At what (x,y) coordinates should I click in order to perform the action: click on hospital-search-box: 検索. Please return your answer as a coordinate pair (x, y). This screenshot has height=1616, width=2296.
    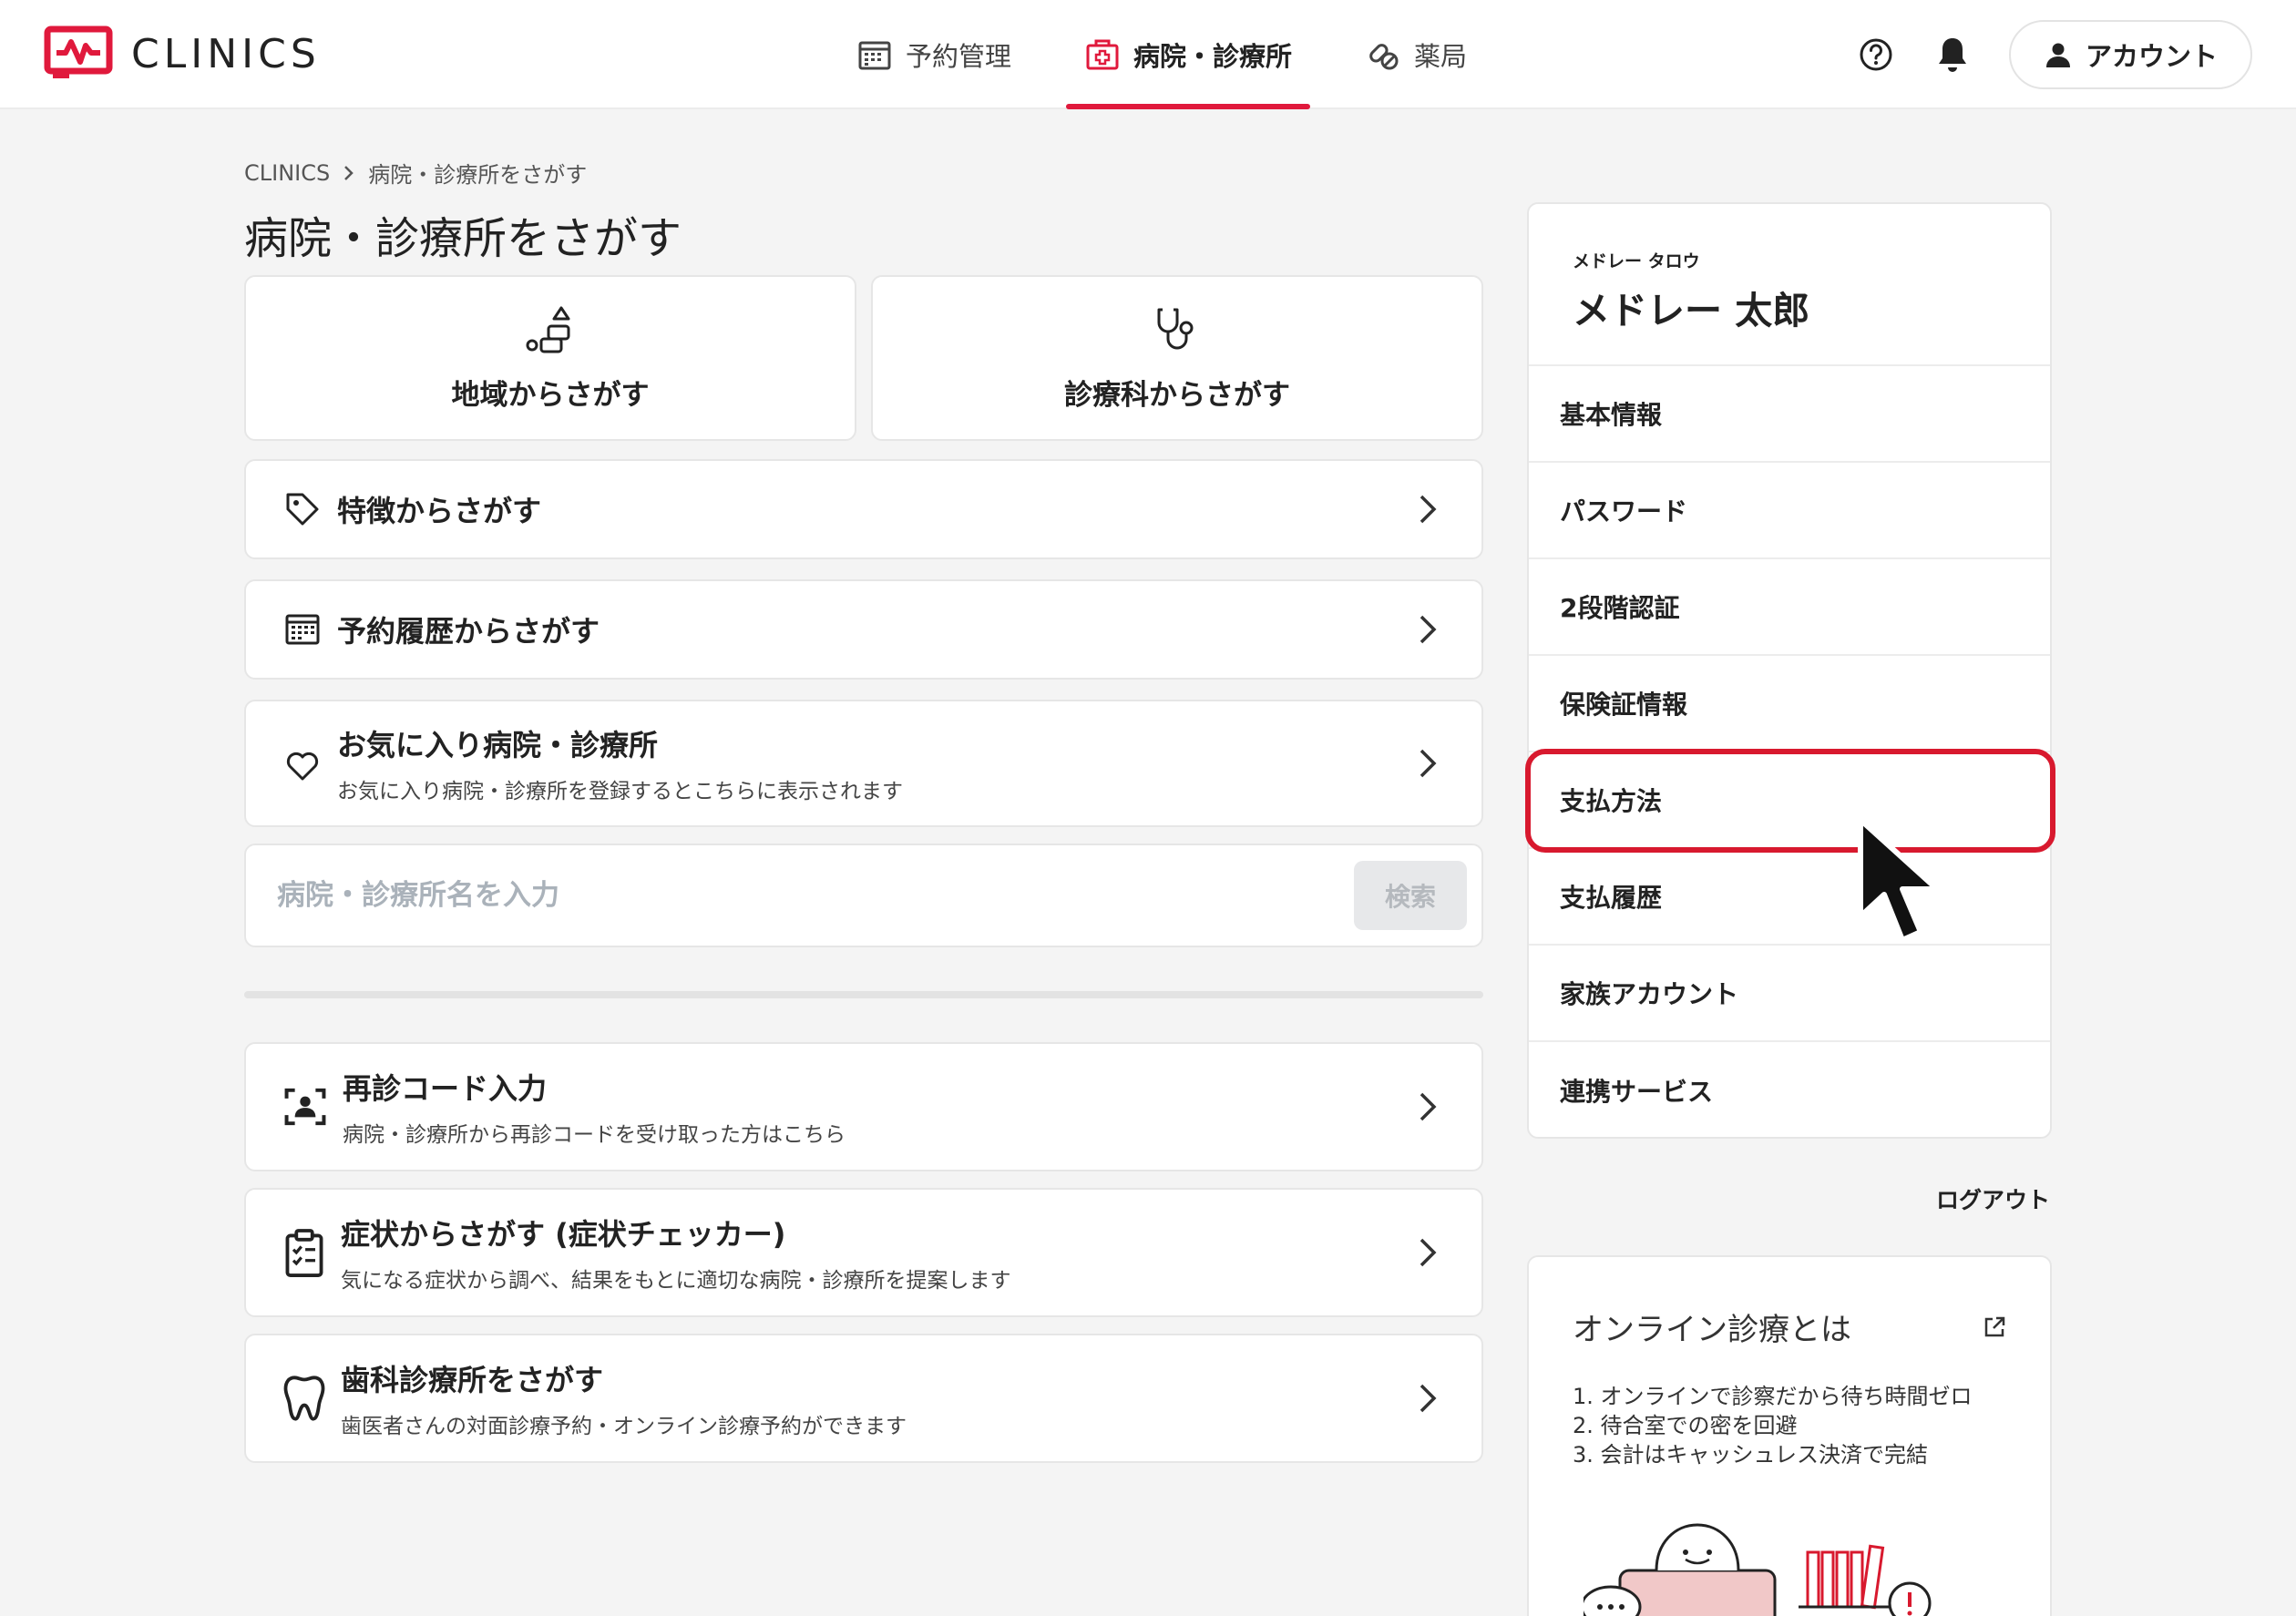
    Looking at the image, I should click on (864, 895).